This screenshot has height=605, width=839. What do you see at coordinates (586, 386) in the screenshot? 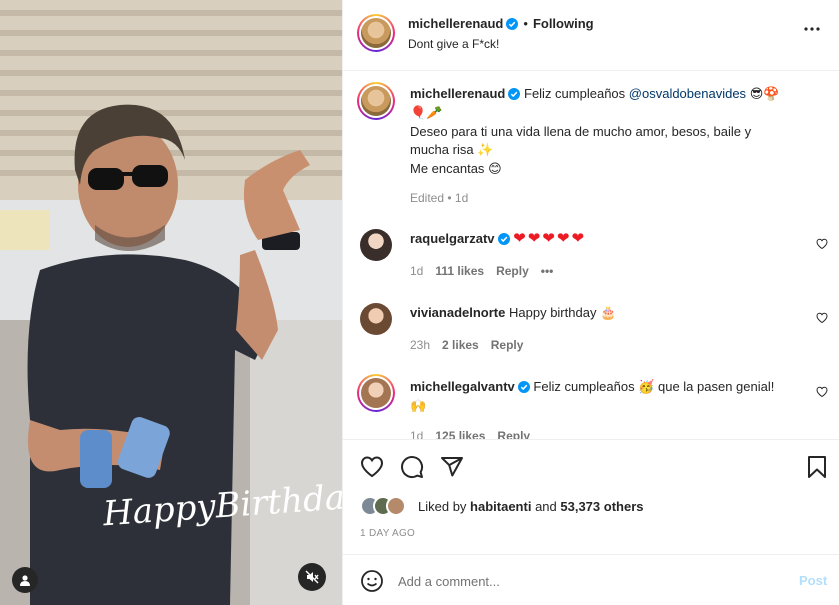
I see `comment-body: Feliz cumpleaños` at bounding box center [586, 386].